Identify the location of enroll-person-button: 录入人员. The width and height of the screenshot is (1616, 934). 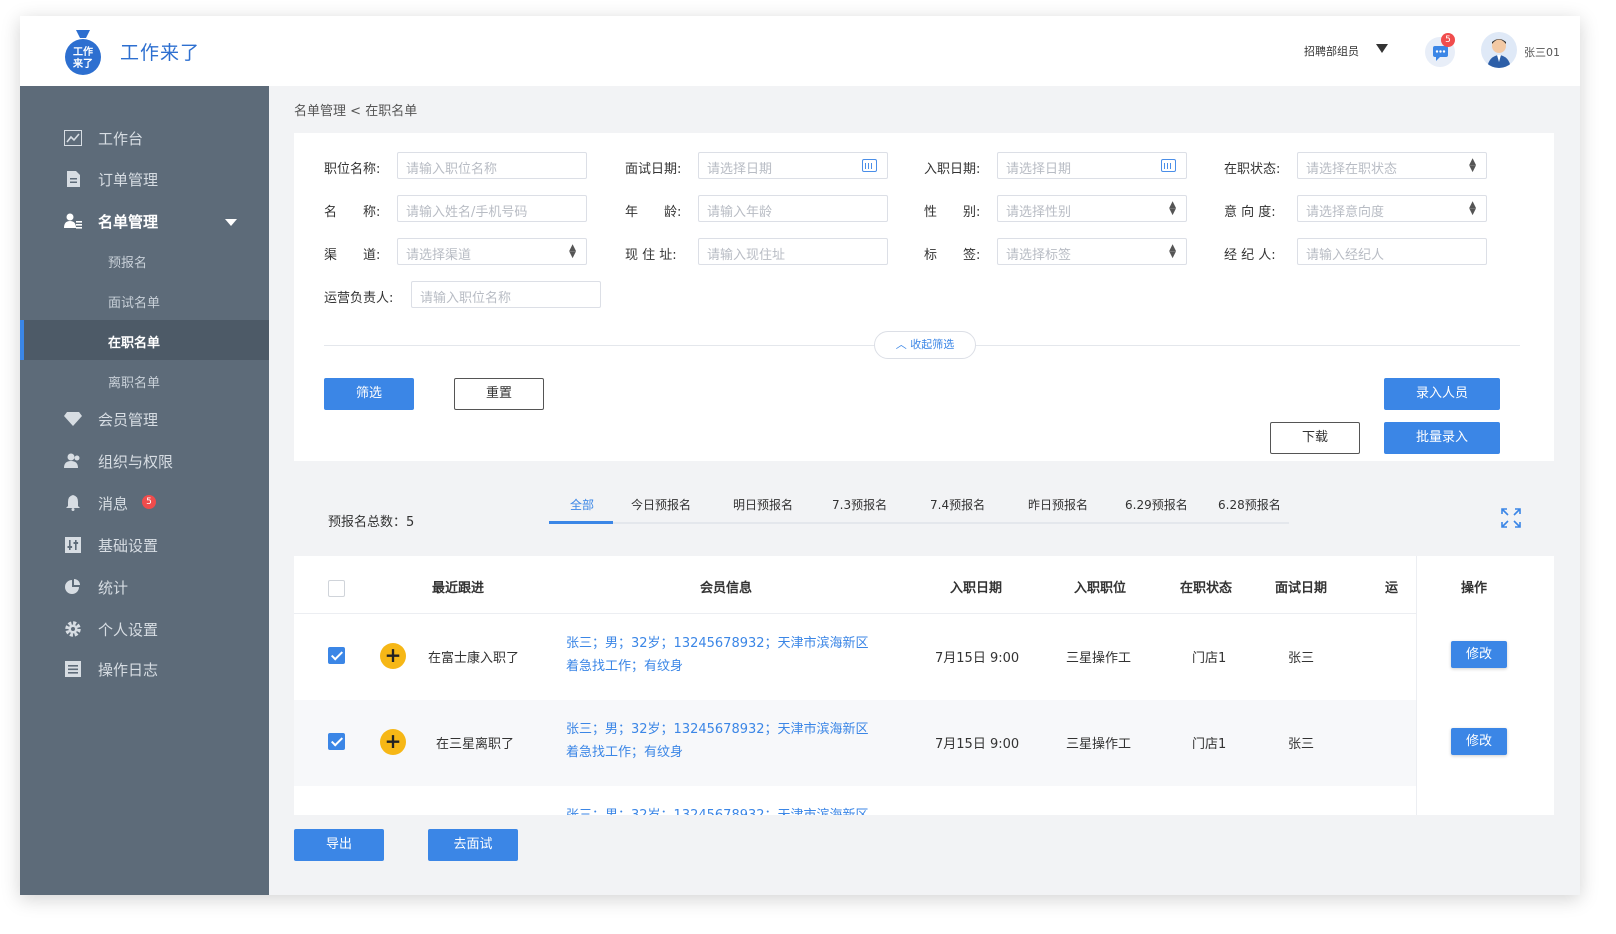
(1442, 394).